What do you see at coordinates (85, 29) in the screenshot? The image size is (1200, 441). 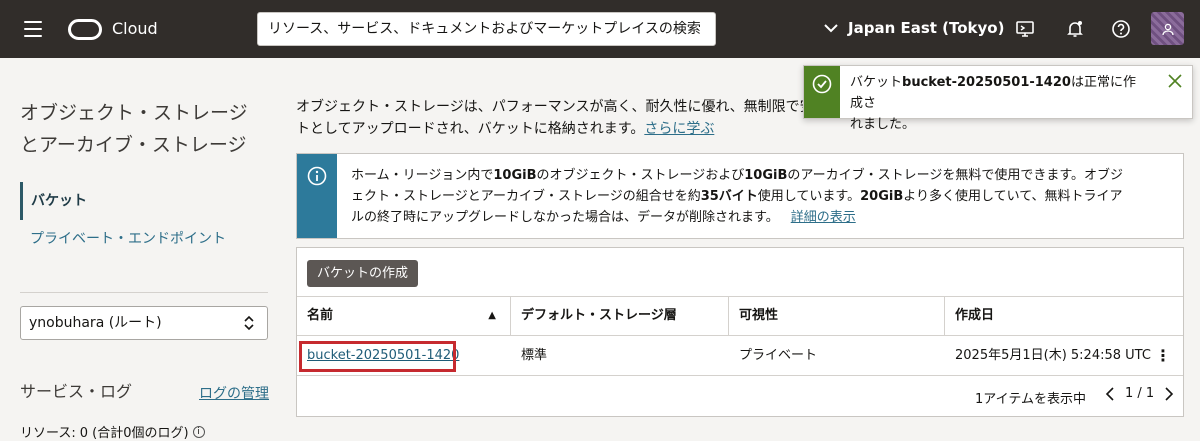 I see `oracle-logo-icon` at bounding box center [85, 29].